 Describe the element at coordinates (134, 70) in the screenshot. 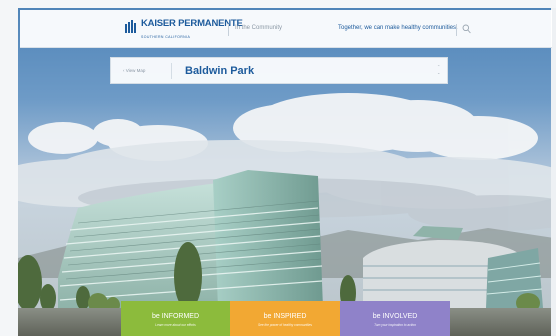

I see `view-map-link: ‹ View Map` at that location.